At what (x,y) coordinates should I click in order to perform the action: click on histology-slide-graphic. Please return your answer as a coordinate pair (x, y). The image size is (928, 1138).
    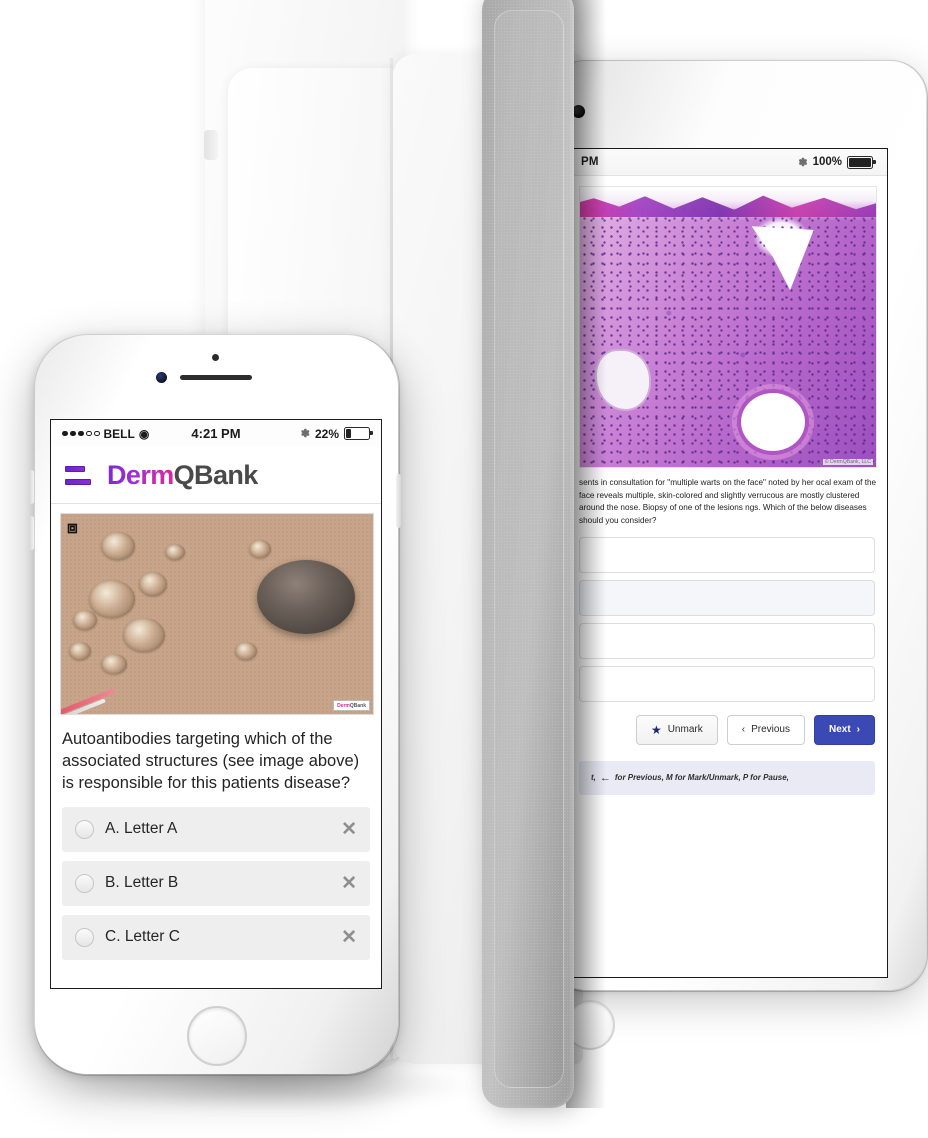
    Looking at the image, I should click on (728, 327).